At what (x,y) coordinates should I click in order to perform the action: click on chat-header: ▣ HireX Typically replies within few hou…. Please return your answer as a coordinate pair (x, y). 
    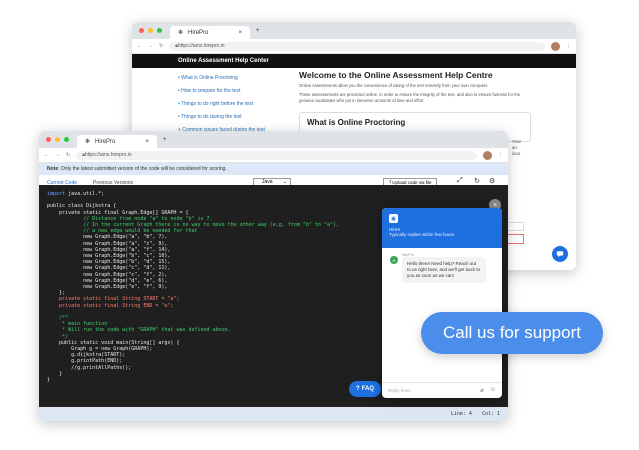
    Looking at the image, I should click on (442, 228).